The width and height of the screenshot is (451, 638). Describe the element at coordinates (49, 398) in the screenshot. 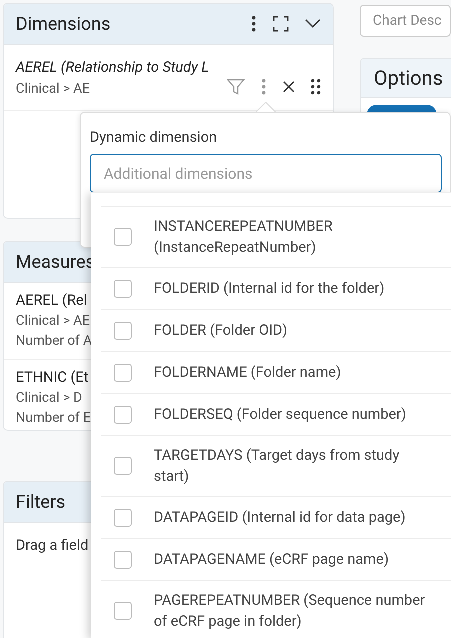

I see `field-path: Clinical > D` at that location.